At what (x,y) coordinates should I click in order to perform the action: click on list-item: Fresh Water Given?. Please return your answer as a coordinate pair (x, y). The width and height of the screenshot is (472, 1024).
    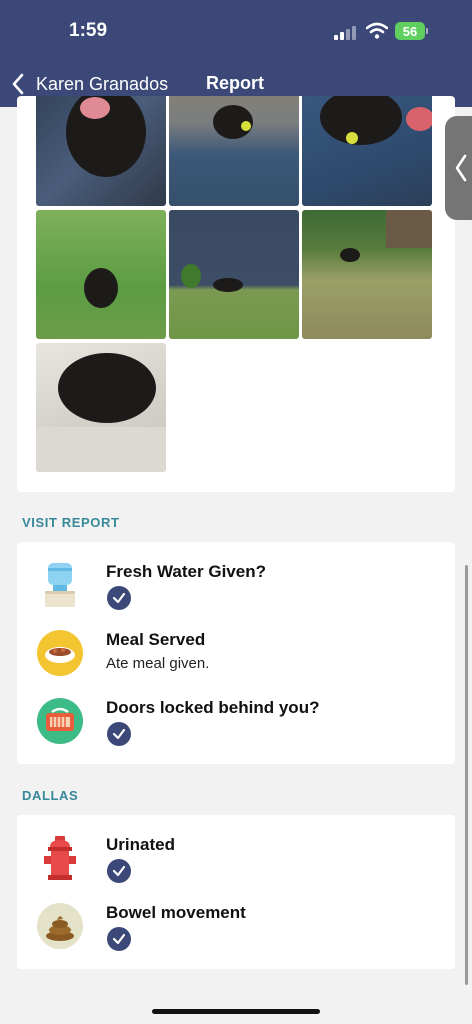
    Looking at the image, I should click on (236, 590).